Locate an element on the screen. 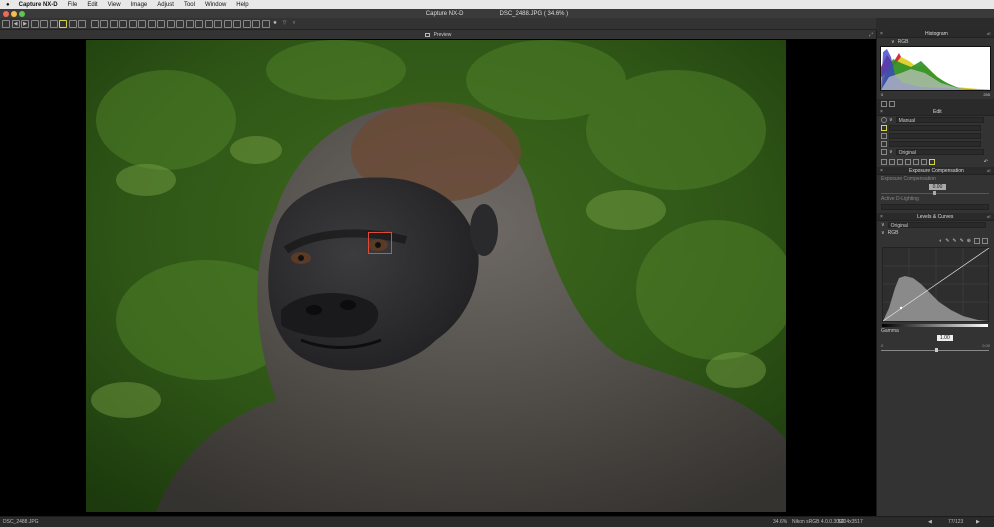  hand-icon is located at coordinates (161, 23).